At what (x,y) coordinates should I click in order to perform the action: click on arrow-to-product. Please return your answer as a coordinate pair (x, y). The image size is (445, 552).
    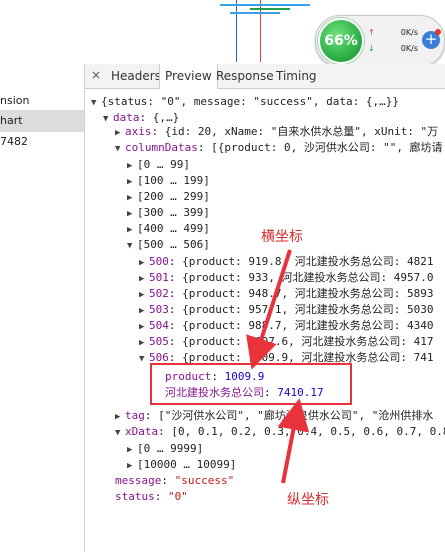
    Looking at the image, I should click on (269, 309).